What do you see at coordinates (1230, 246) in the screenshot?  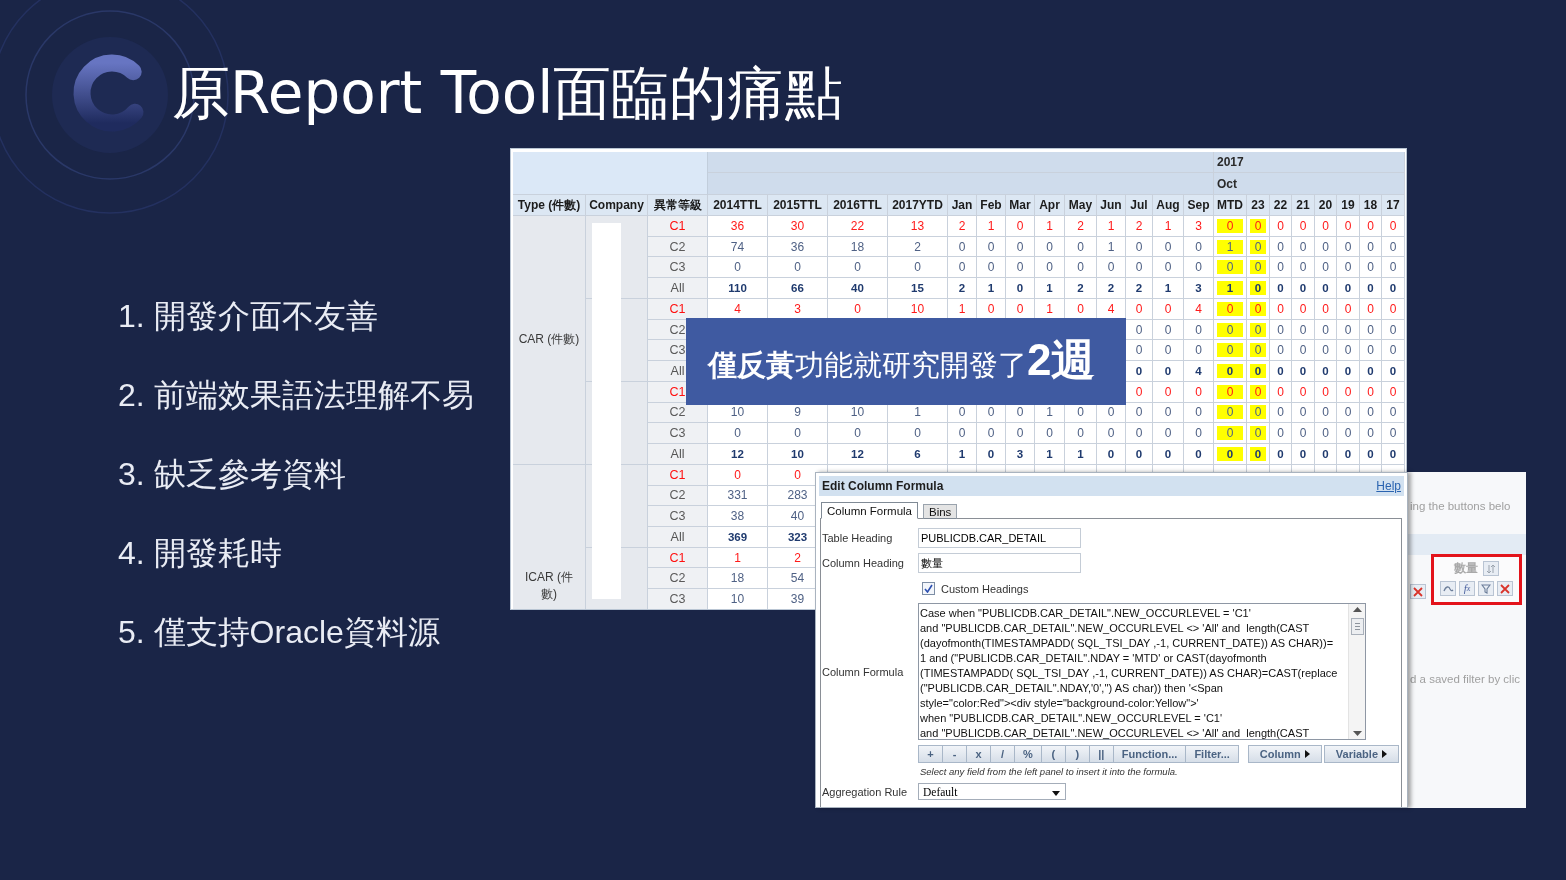 I see `highlighted-value: 1` at bounding box center [1230, 246].